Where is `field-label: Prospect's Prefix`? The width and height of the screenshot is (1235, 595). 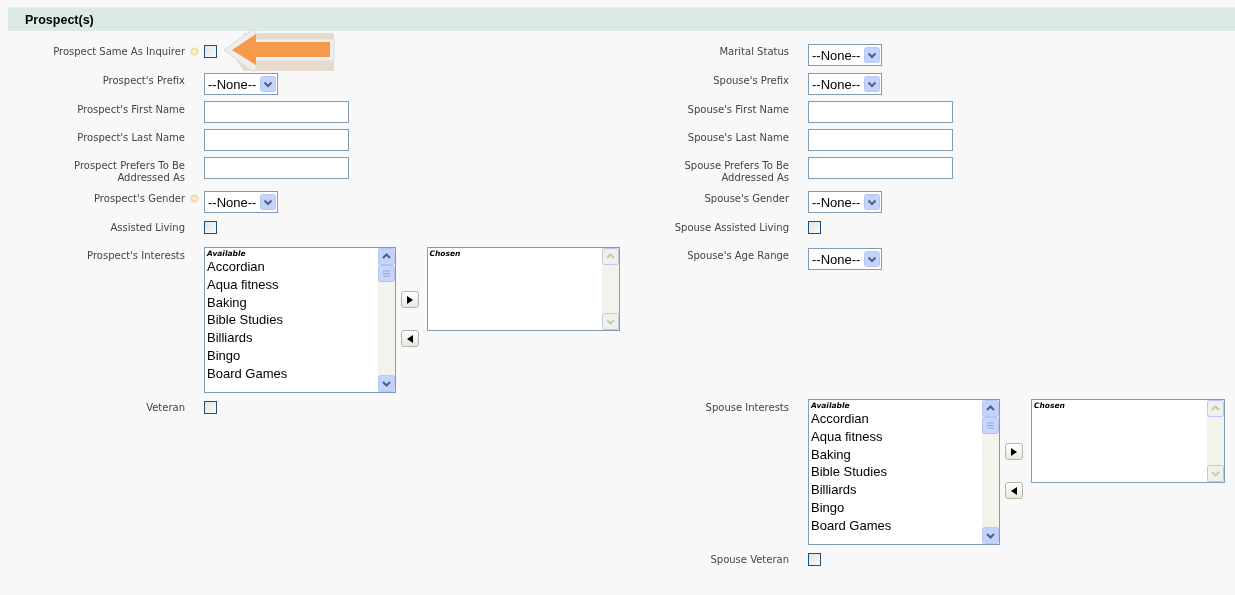
field-label: Prospect's Prefix is located at coordinates (143, 81).